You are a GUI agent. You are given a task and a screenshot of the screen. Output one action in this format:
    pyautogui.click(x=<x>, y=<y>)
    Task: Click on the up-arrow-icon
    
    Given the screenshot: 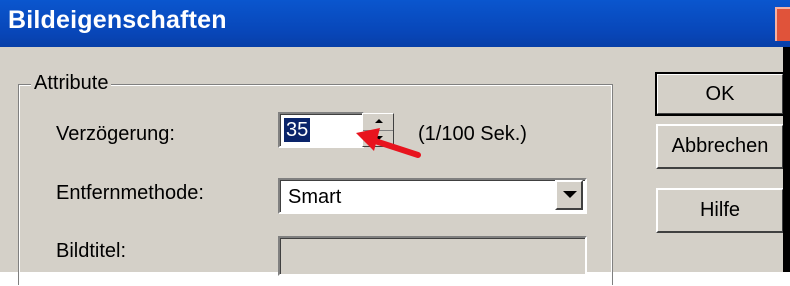 What is the action you would take?
    pyautogui.click(x=379, y=121)
    